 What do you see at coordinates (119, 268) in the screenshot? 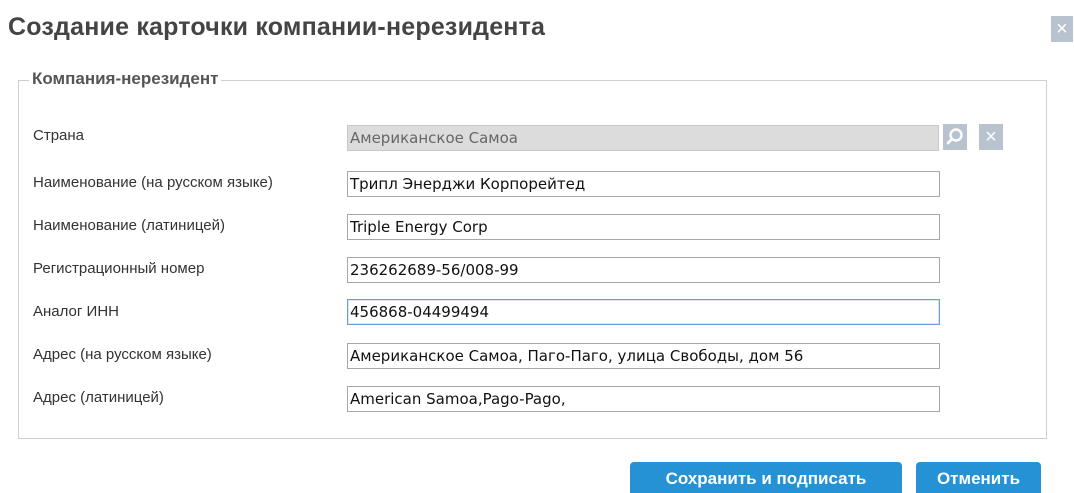
I see `reg-number-label: Регистрационный номер` at bounding box center [119, 268].